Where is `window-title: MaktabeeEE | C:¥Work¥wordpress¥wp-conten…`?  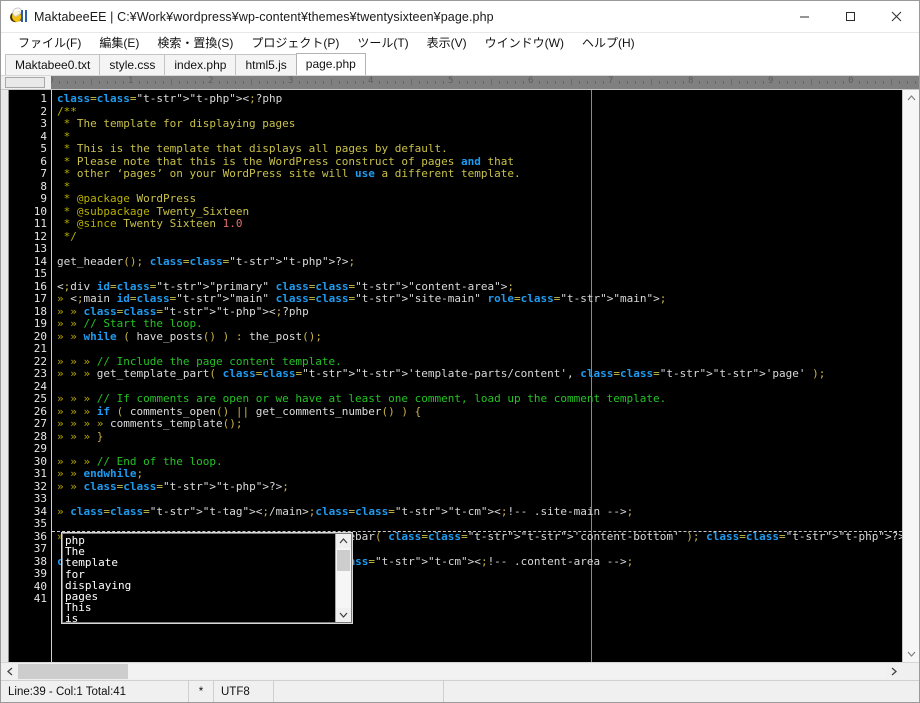
window-title: MaktabeeEE | C:¥Work¥wordpress¥wp-conten… is located at coordinates (264, 16).